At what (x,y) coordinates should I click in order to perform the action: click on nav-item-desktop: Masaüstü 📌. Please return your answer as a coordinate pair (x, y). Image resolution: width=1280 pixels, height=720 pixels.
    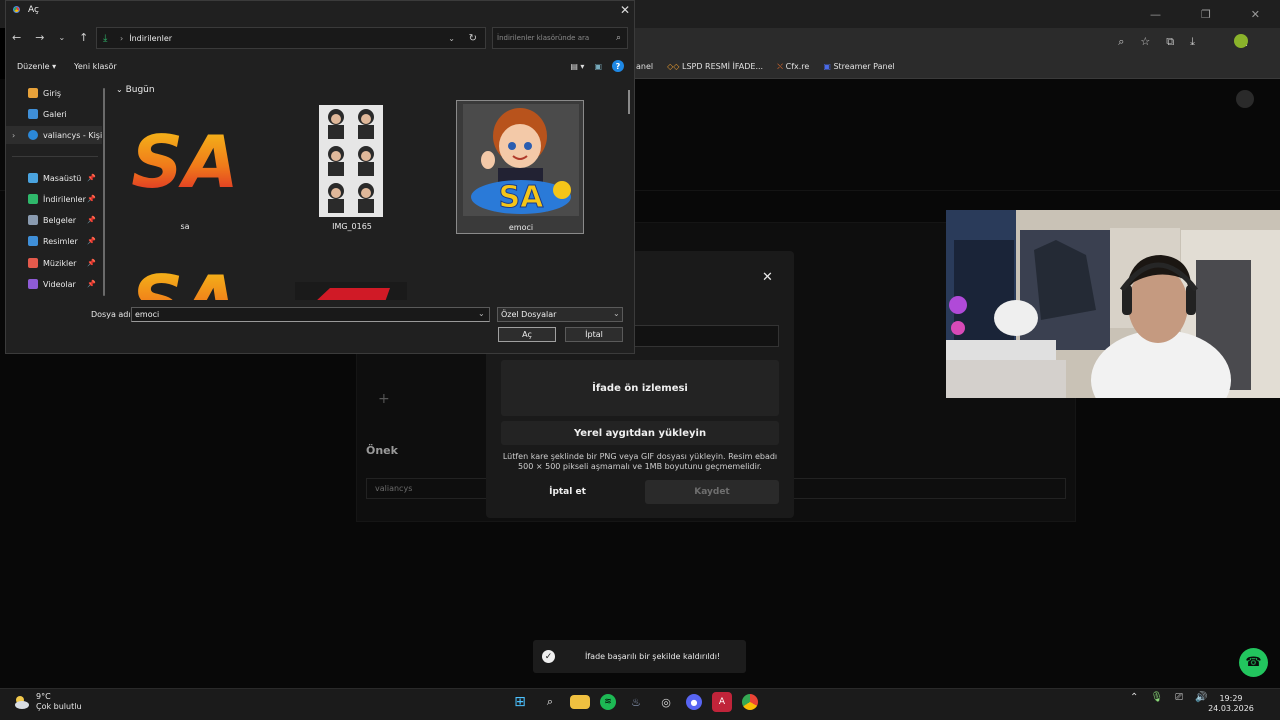
    Looking at the image, I should click on (54, 178).